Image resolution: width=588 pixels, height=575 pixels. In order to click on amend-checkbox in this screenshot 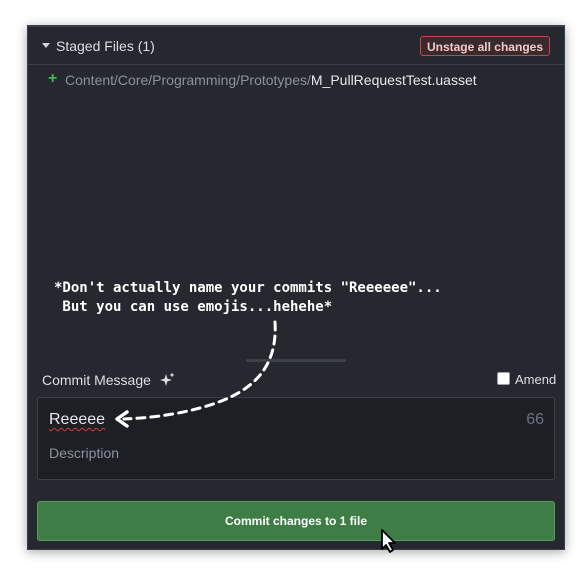, I will do `click(503, 378)`.